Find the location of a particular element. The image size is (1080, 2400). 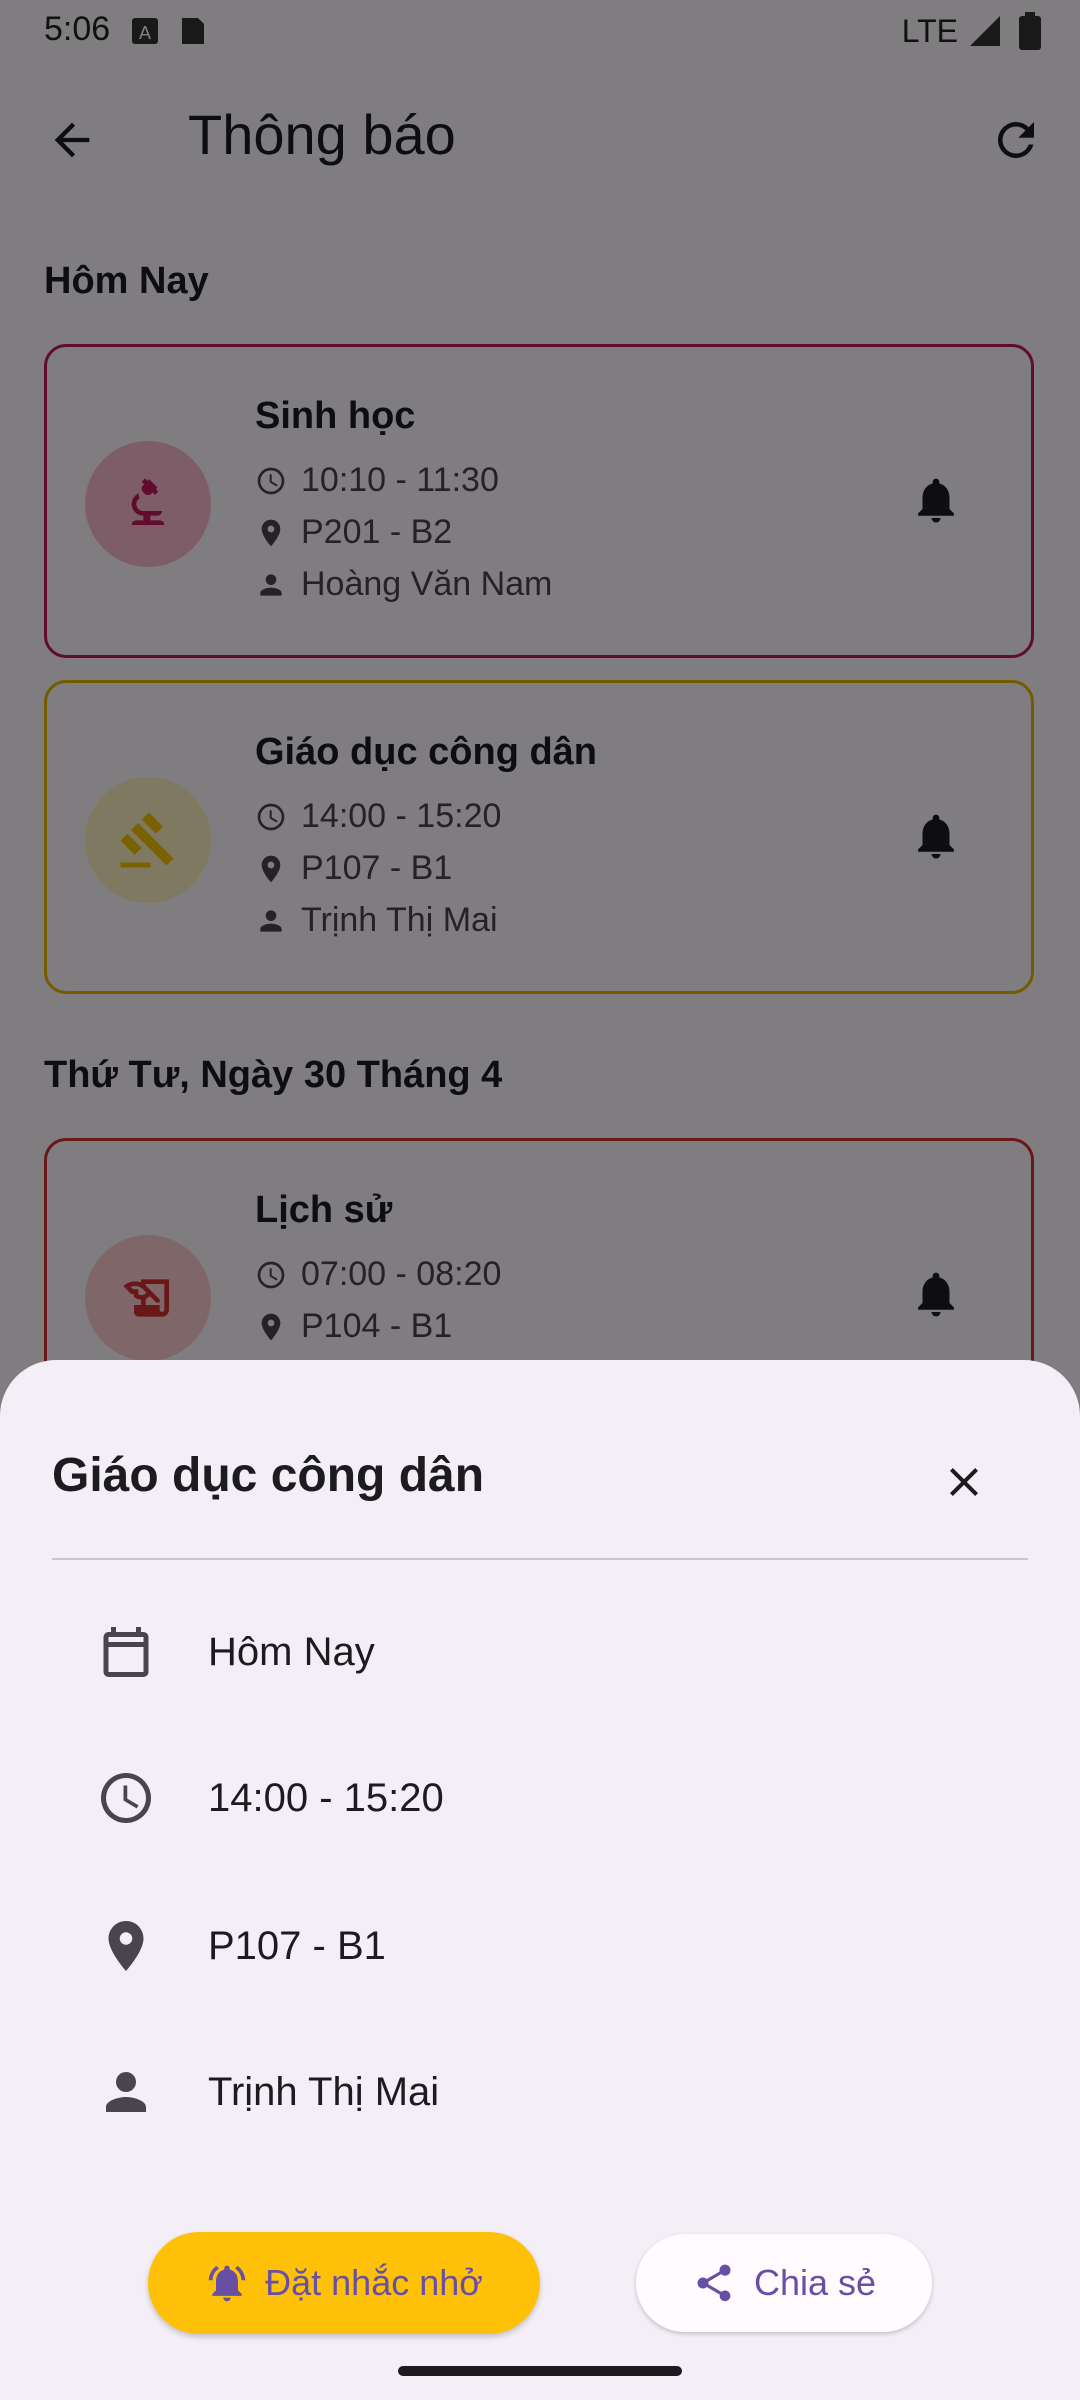

set-reminder-button: Đặt nhắc nhở is located at coordinates (344, 2283).